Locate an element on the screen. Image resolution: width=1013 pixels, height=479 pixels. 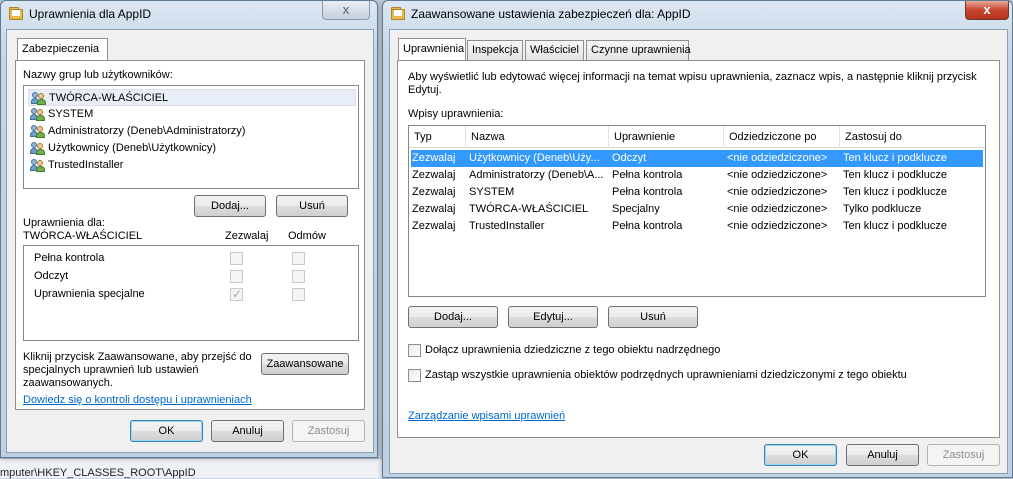
table-cell: Tylko podklucze is located at coordinates (882, 209).